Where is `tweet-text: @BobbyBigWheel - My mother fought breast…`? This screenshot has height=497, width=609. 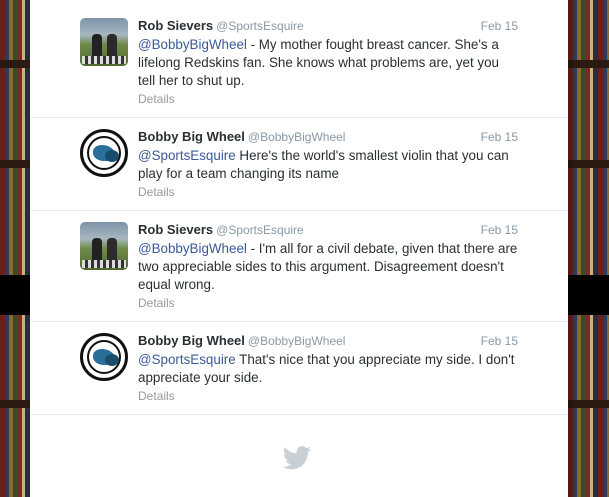
tweet-text: @BobbyBigWheel - My mother fought breast… is located at coordinates (328, 63).